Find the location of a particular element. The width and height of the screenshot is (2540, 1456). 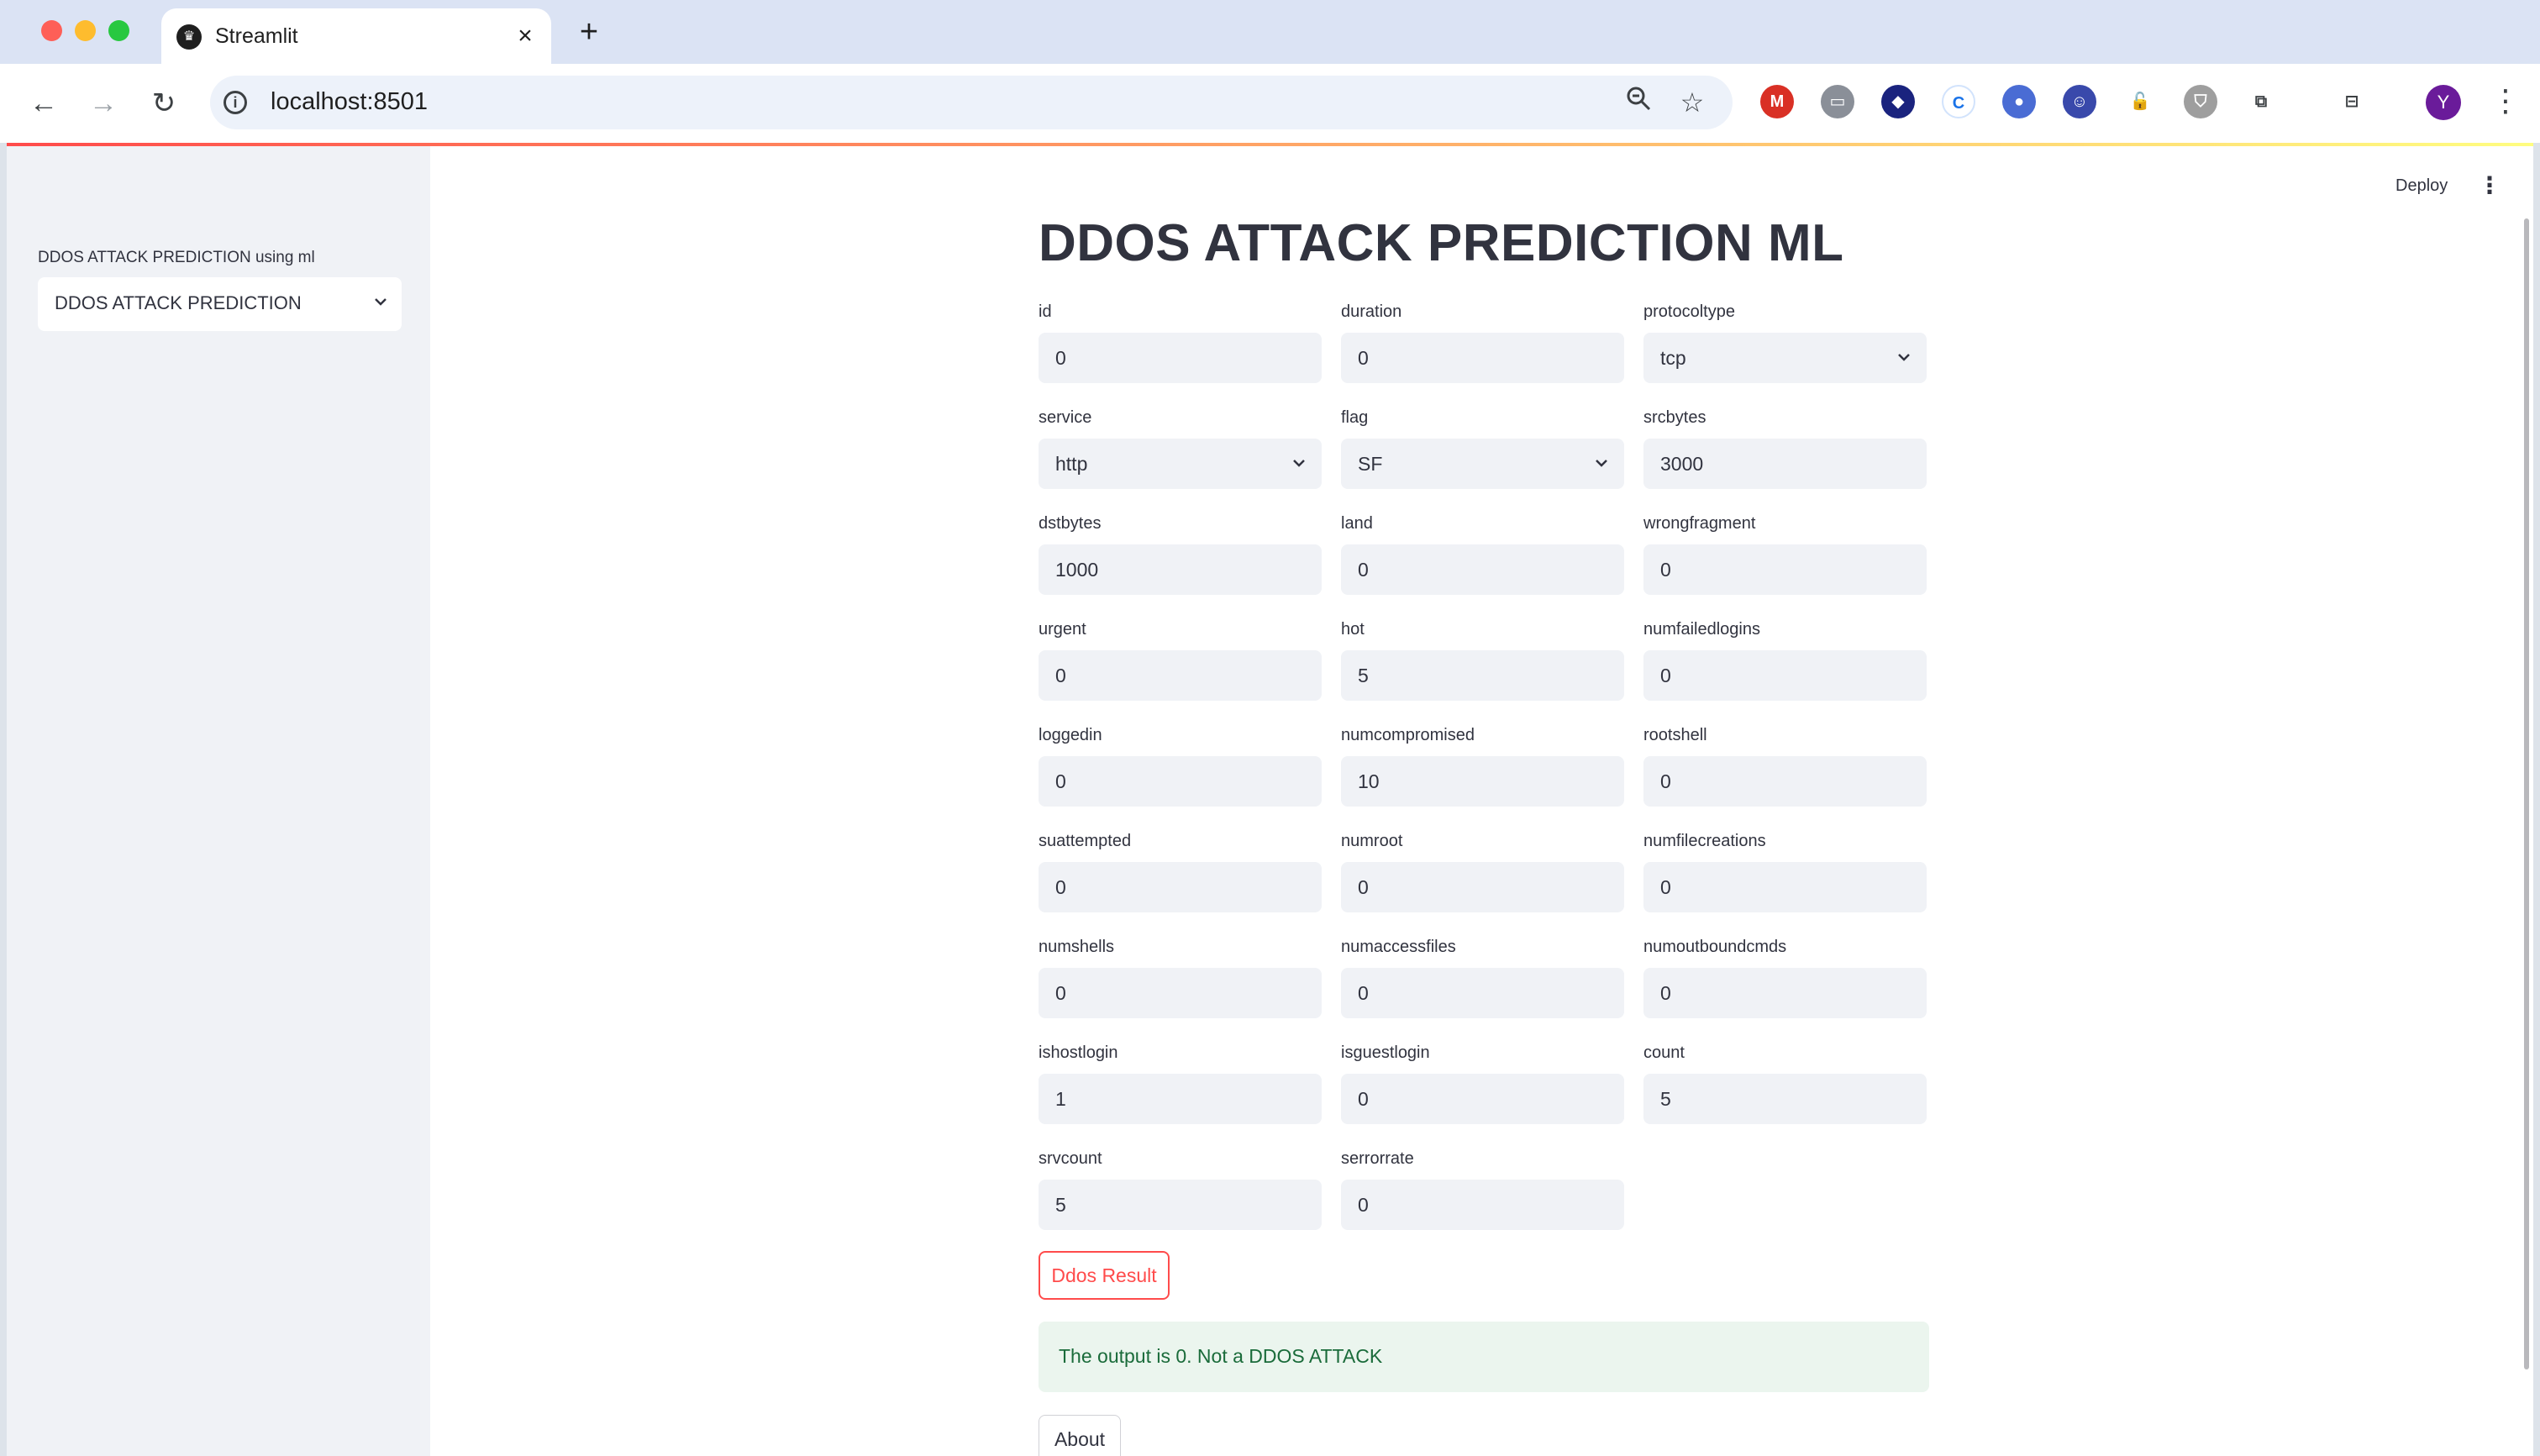

tab-title: Streamlit is located at coordinates (256, 36).